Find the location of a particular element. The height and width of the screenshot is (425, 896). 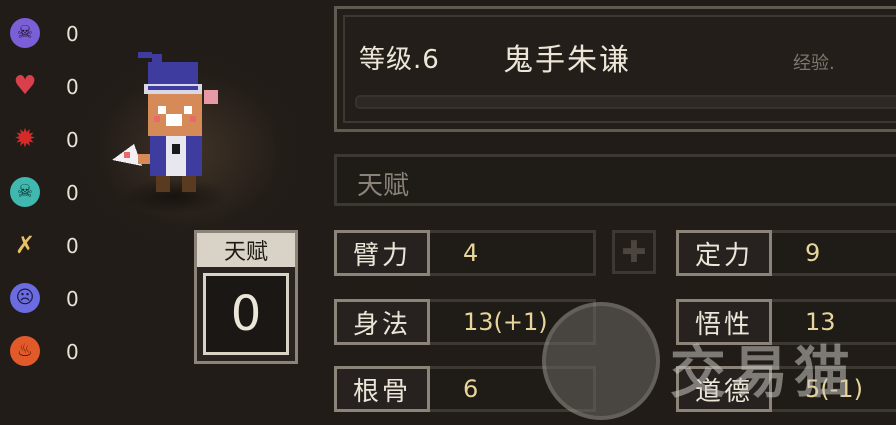

stat-dingli: 定力 9 is located at coordinates (786, 253).